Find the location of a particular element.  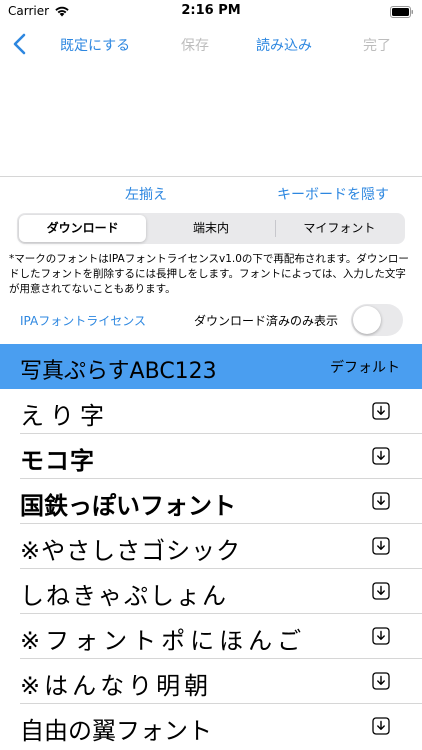

load-button: 読み込み is located at coordinates (284, 45).